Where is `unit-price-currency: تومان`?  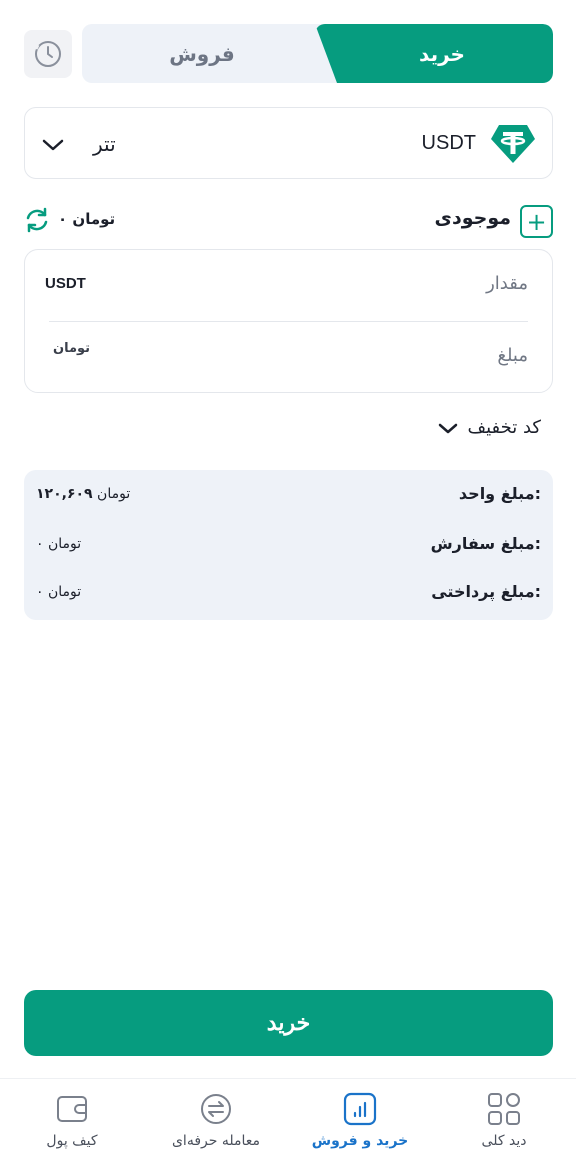 unit-price-currency: تومان is located at coordinates (114, 494).